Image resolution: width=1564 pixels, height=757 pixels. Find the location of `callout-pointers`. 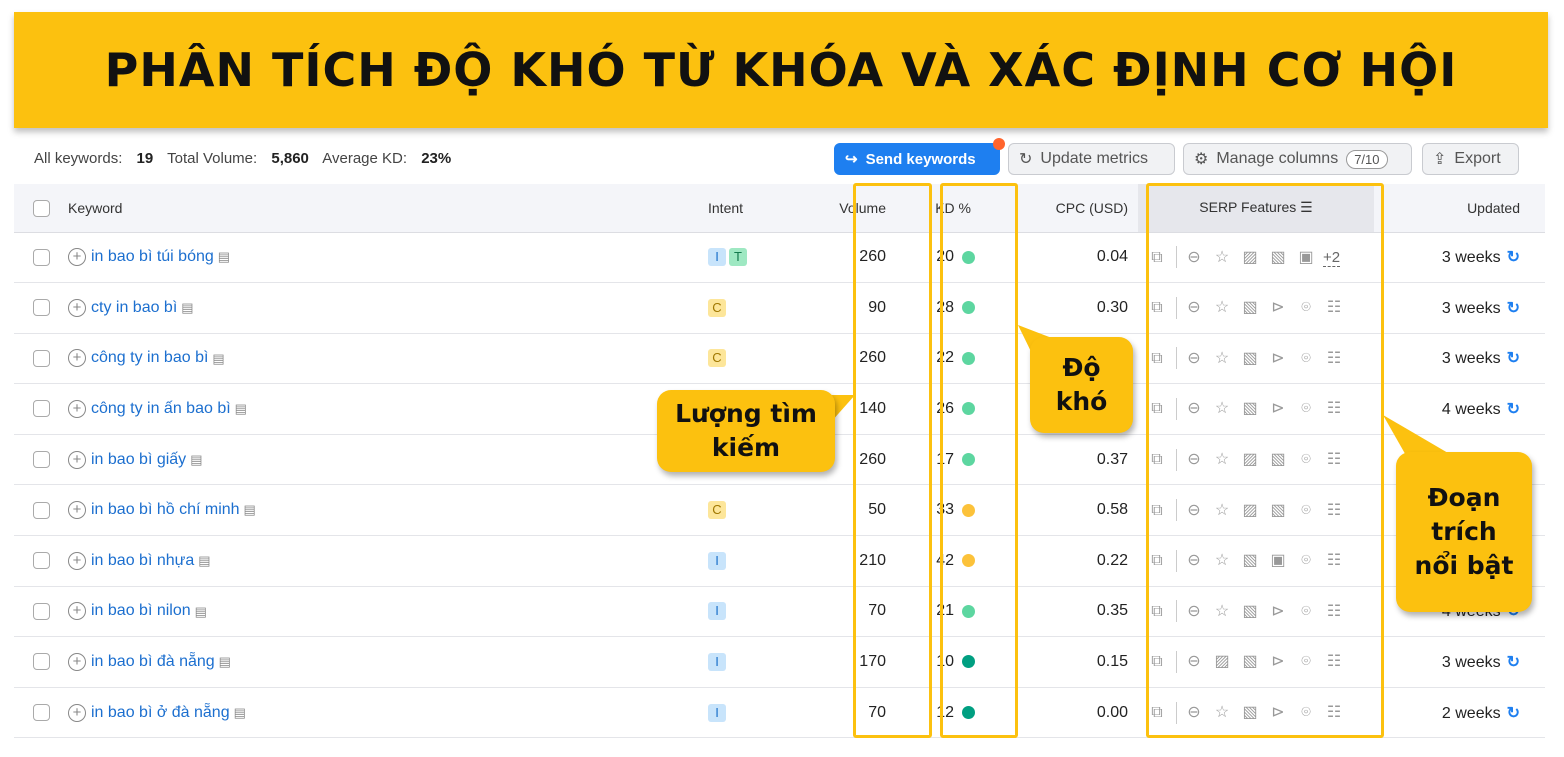

callout-pointers is located at coordinates (1125, 402).